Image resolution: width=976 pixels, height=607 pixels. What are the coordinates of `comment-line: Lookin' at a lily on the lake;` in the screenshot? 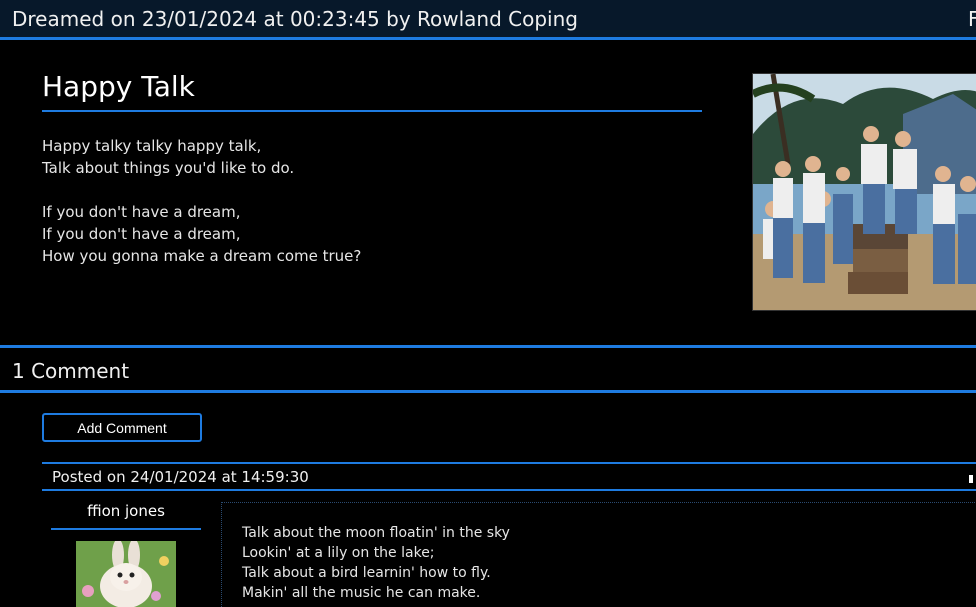 It's located at (338, 553).